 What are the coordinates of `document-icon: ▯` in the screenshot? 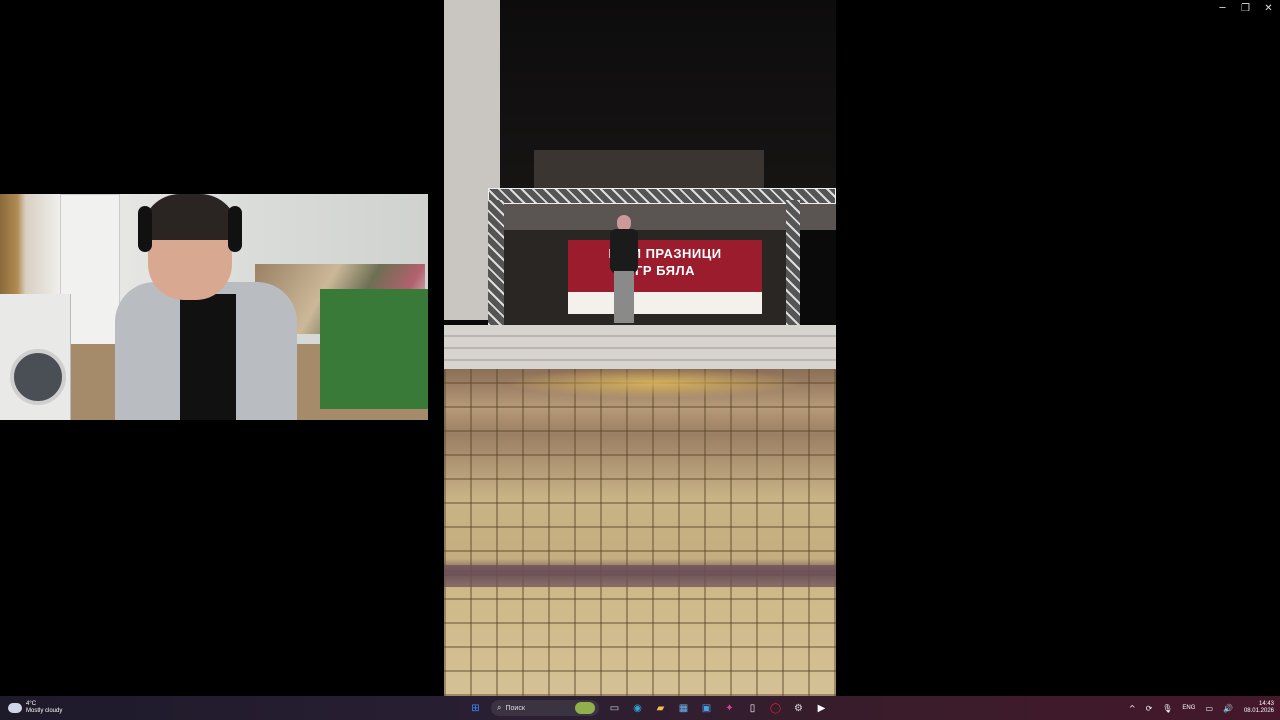 It's located at (753, 708).